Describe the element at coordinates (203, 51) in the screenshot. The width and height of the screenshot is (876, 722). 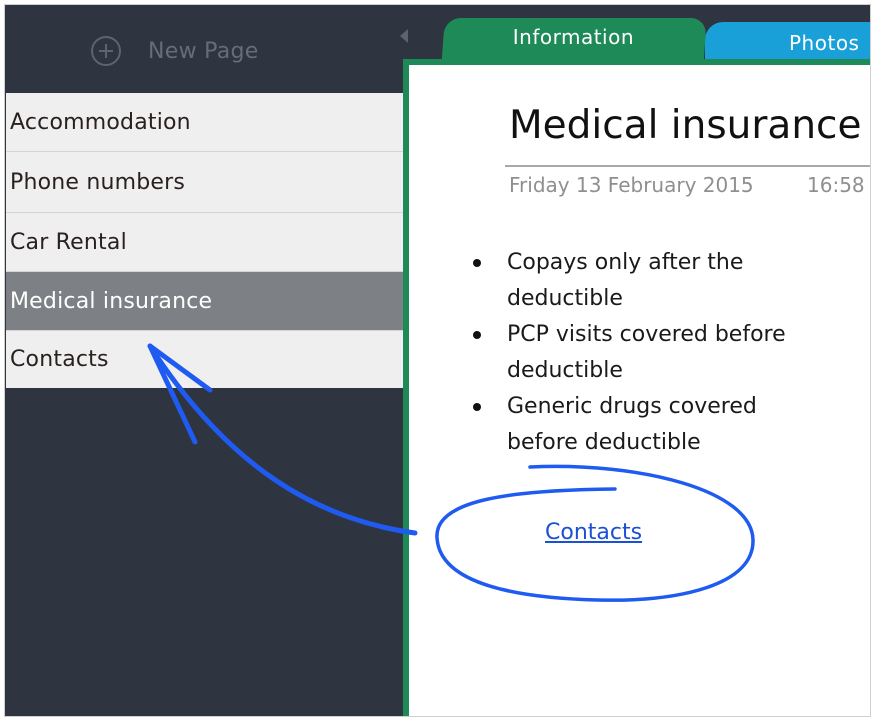
I see `new-page-label: New Page` at that location.